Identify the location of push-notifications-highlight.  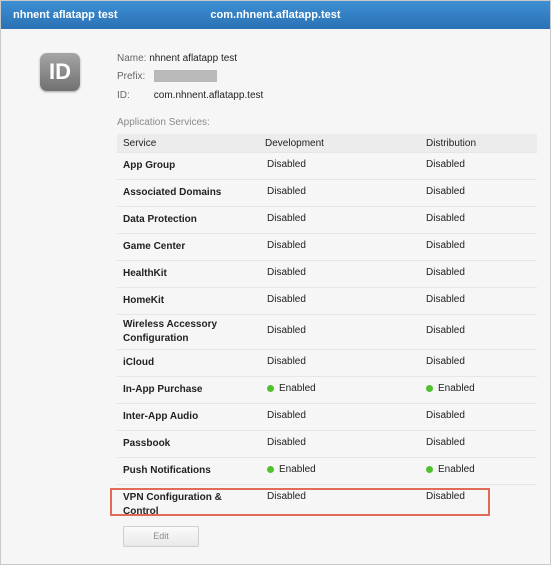
(300, 502).